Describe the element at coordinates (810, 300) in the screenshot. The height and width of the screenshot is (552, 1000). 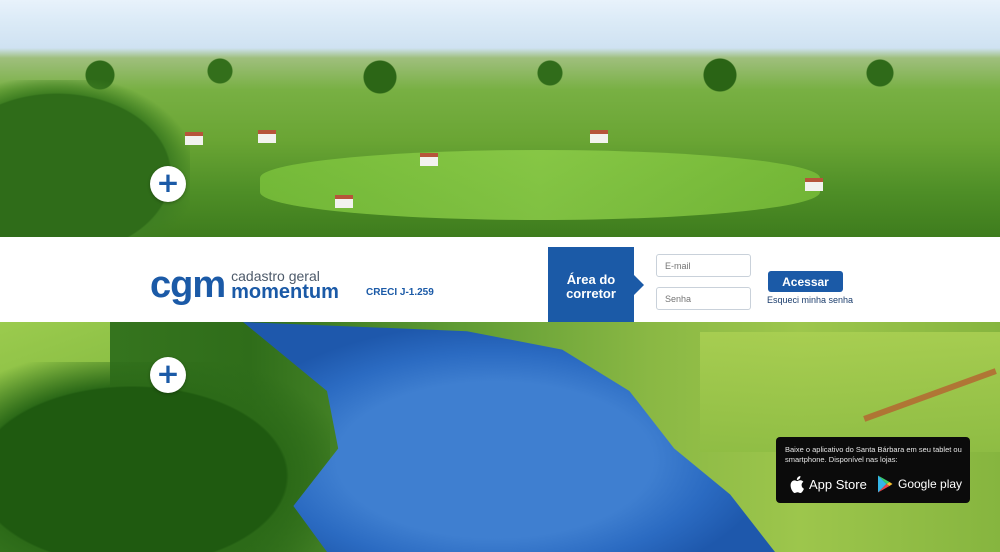
I see `forgot-password-link: Esqueci minha senha` at that location.